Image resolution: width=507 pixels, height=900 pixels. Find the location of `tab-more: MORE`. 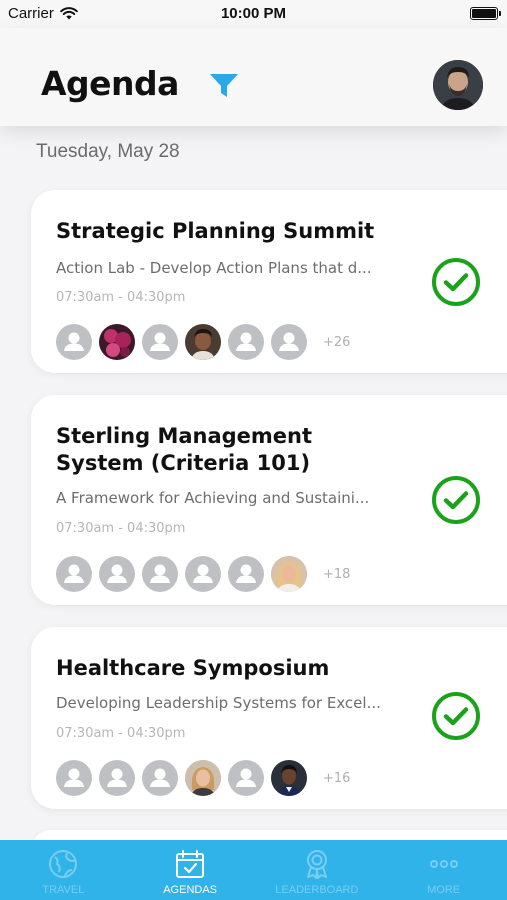

tab-more: MORE is located at coordinates (443, 870).